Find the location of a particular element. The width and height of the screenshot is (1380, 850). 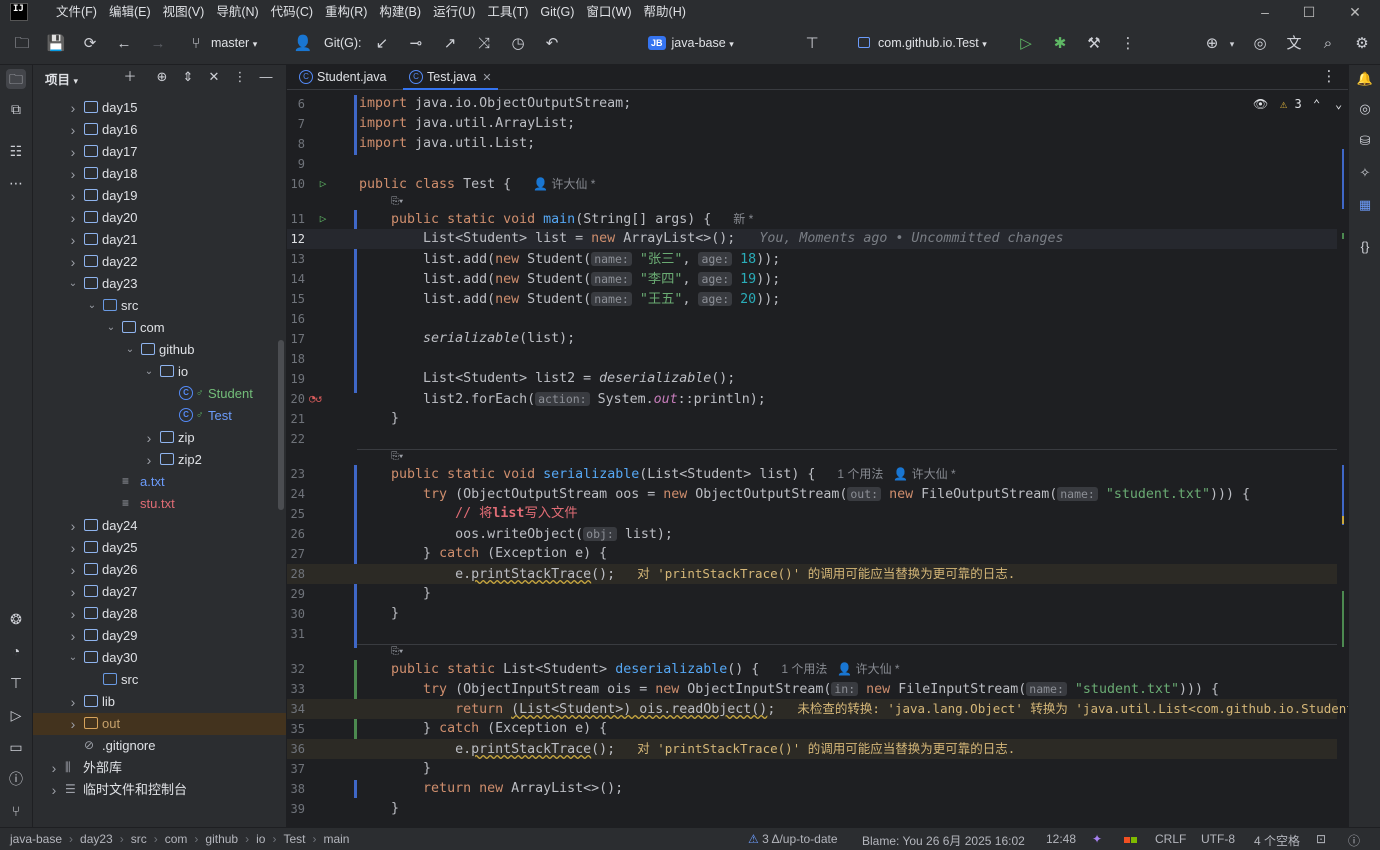

file-encoding: UTF-8 is located at coordinates (1218, 839).